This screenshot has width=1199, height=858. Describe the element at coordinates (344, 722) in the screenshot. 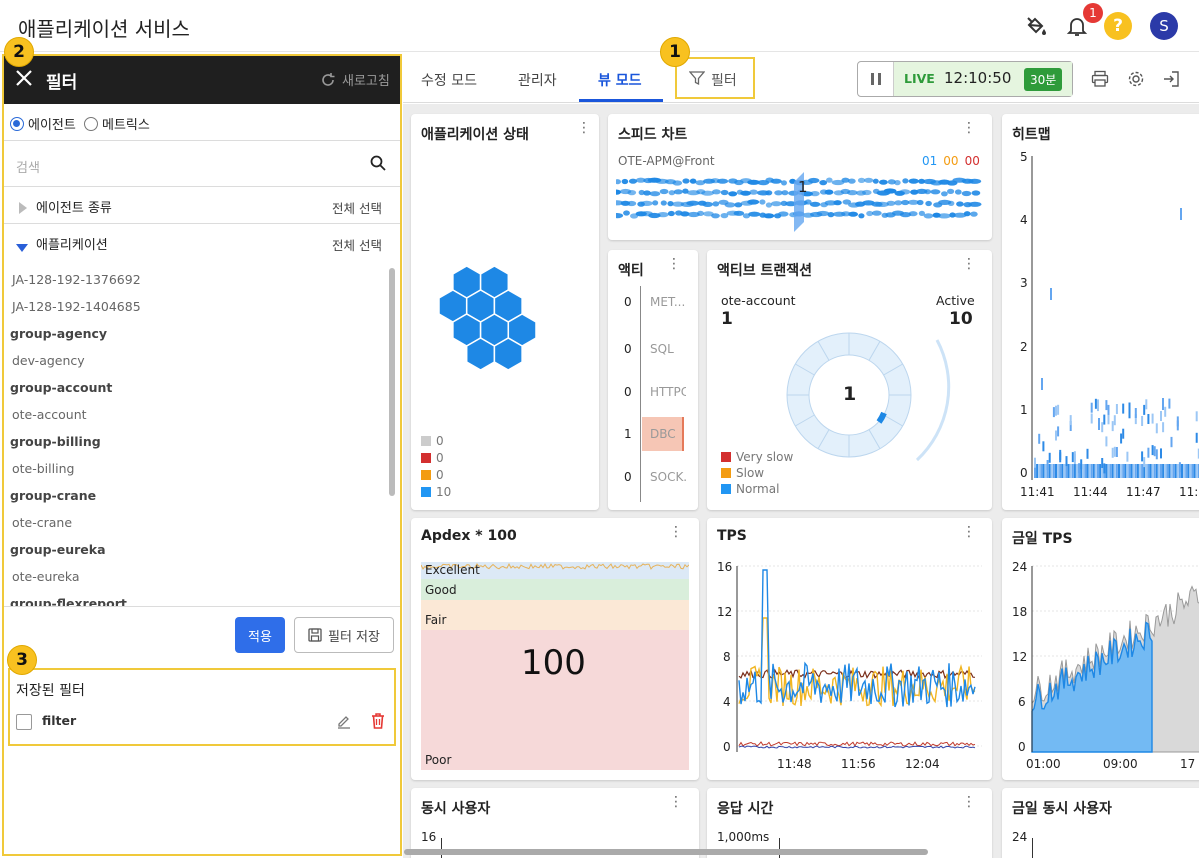

I see `edit-icon` at that location.